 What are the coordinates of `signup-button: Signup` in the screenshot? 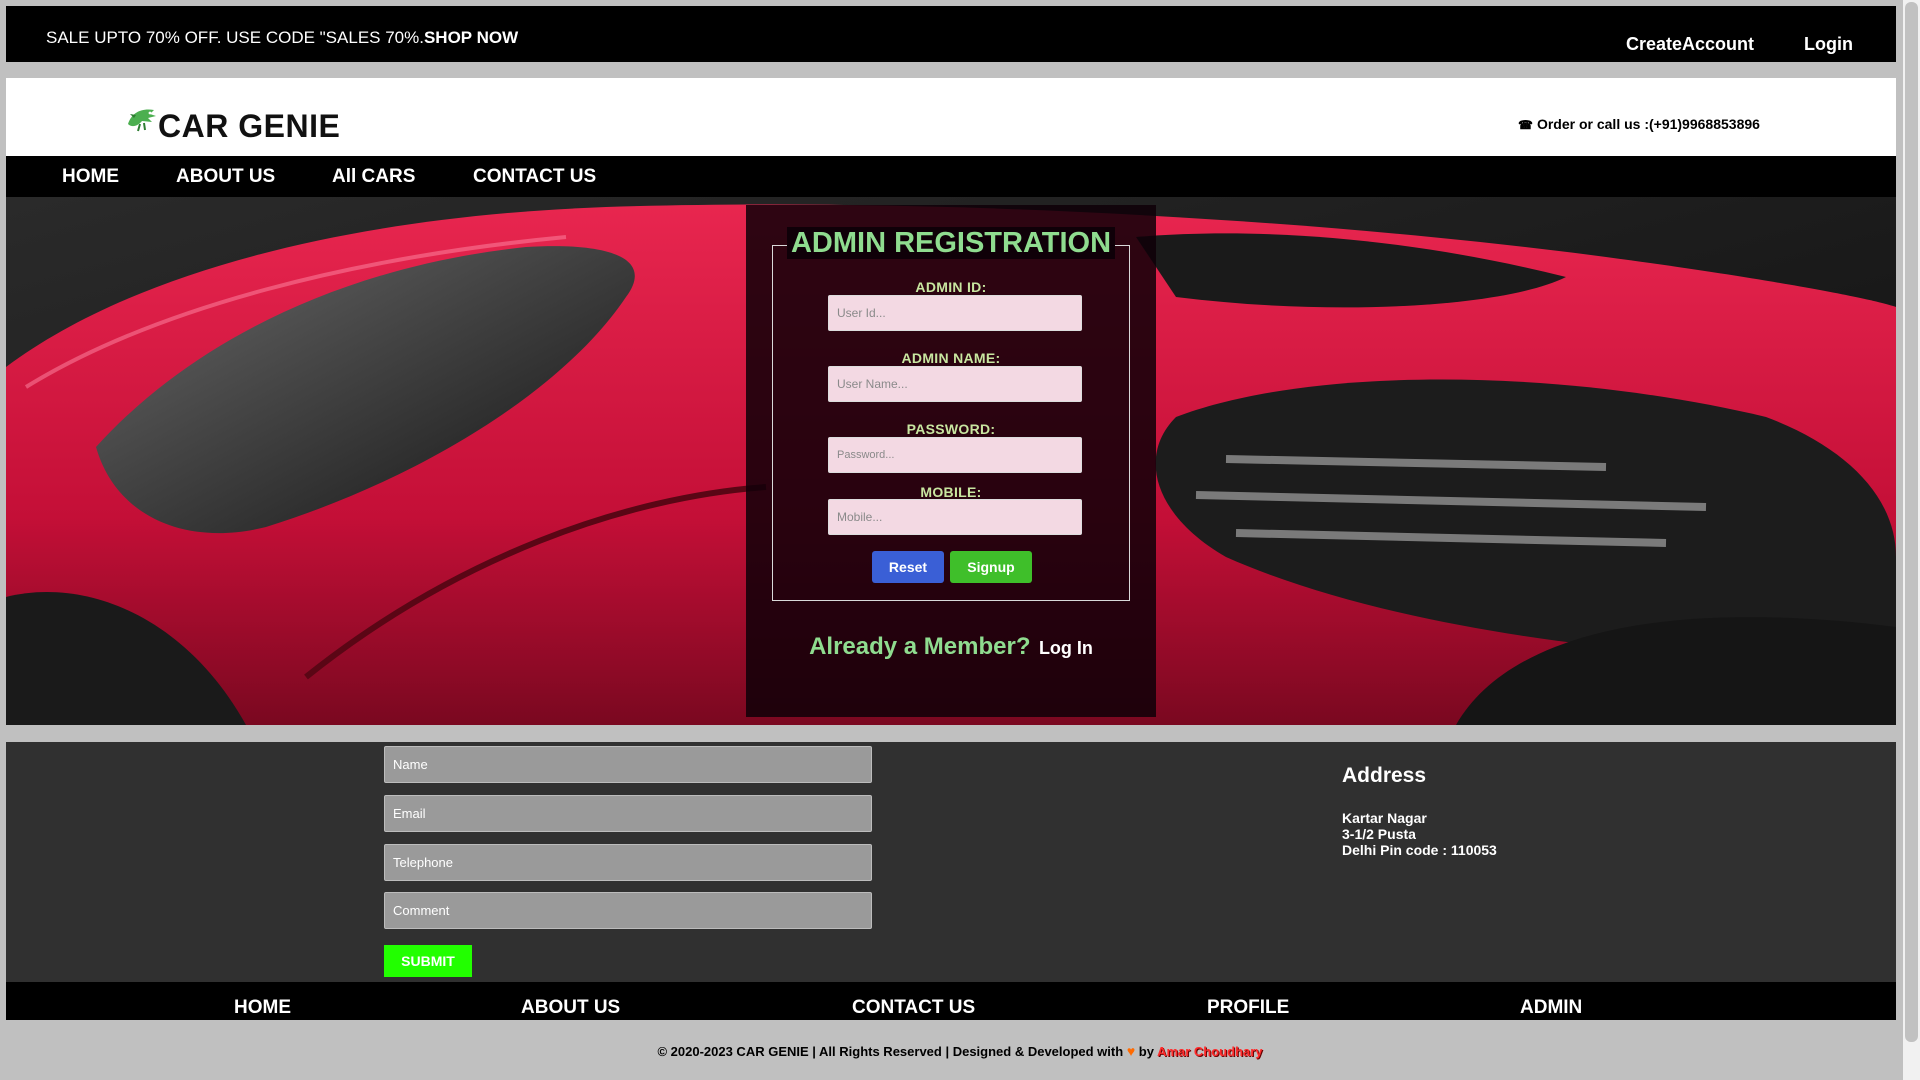 It's located at (991, 567).